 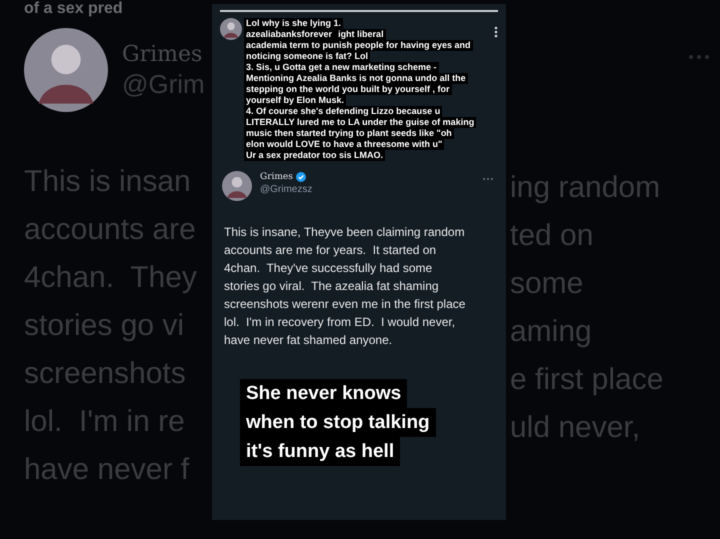 What do you see at coordinates (340, 322) in the screenshot?
I see `post-text-line: lol. I'm in recovery from ED. I would never,` at bounding box center [340, 322].